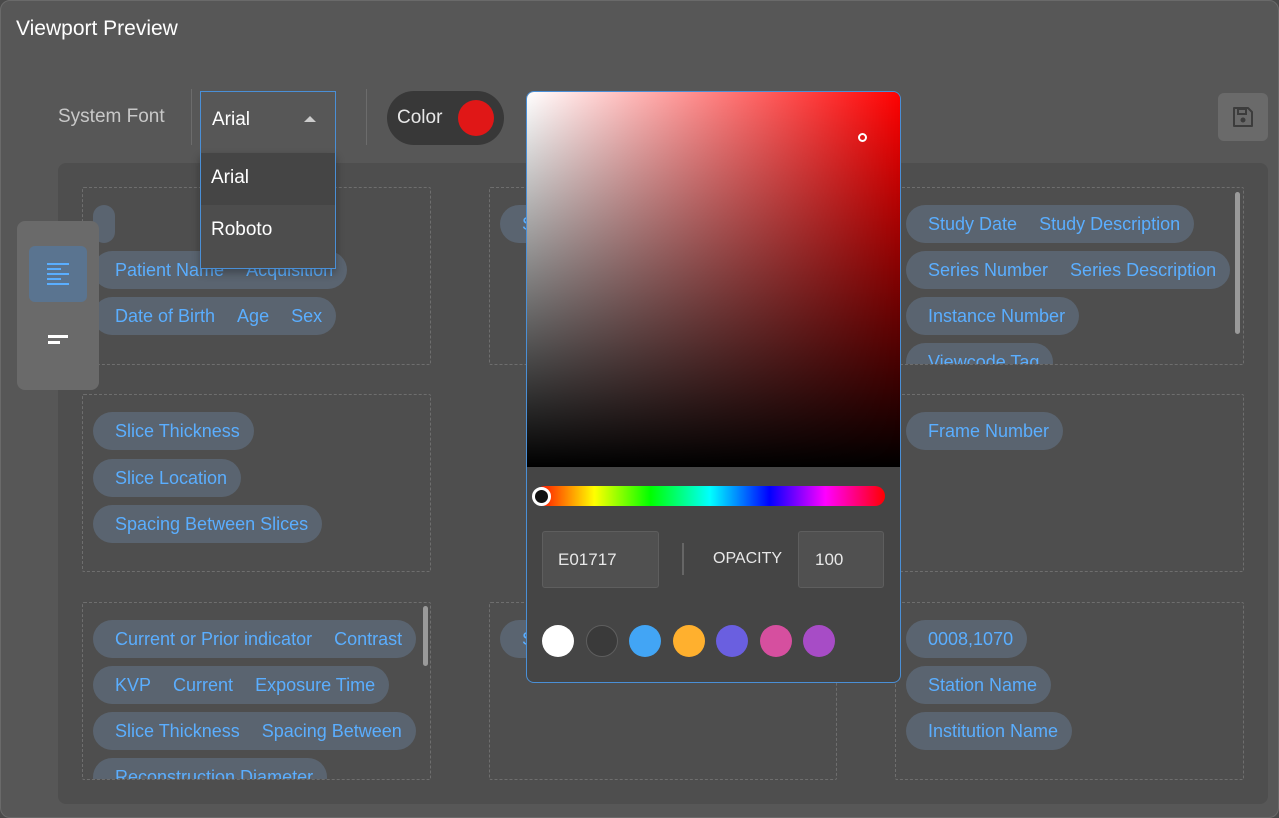 The image size is (1279, 818). Describe the element at coordinates (213, 639) in the screenshot. I see `tag-label: Current or Prior indicator` at that location.